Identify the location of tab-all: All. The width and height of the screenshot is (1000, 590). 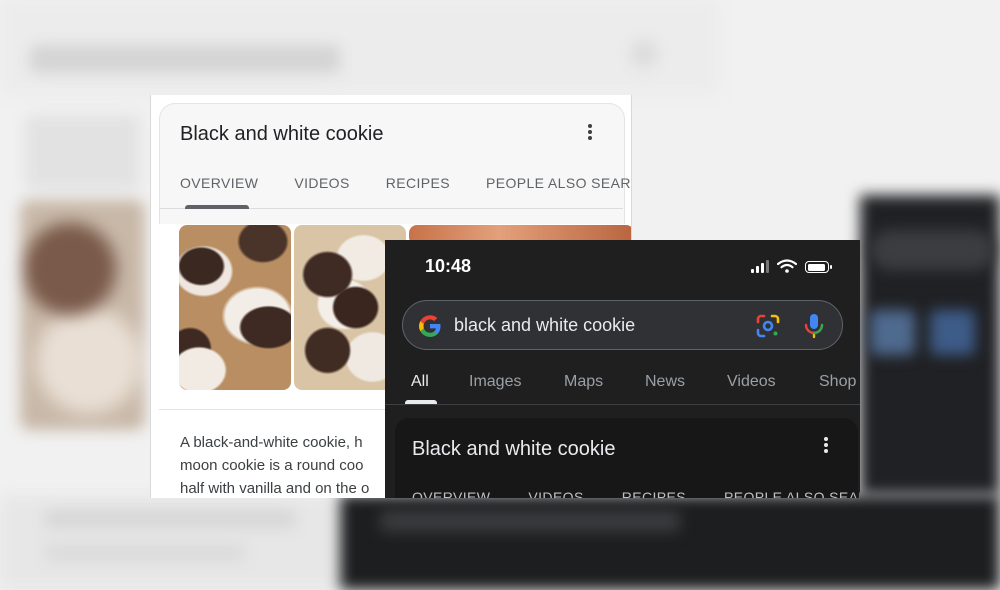
(440, 382).